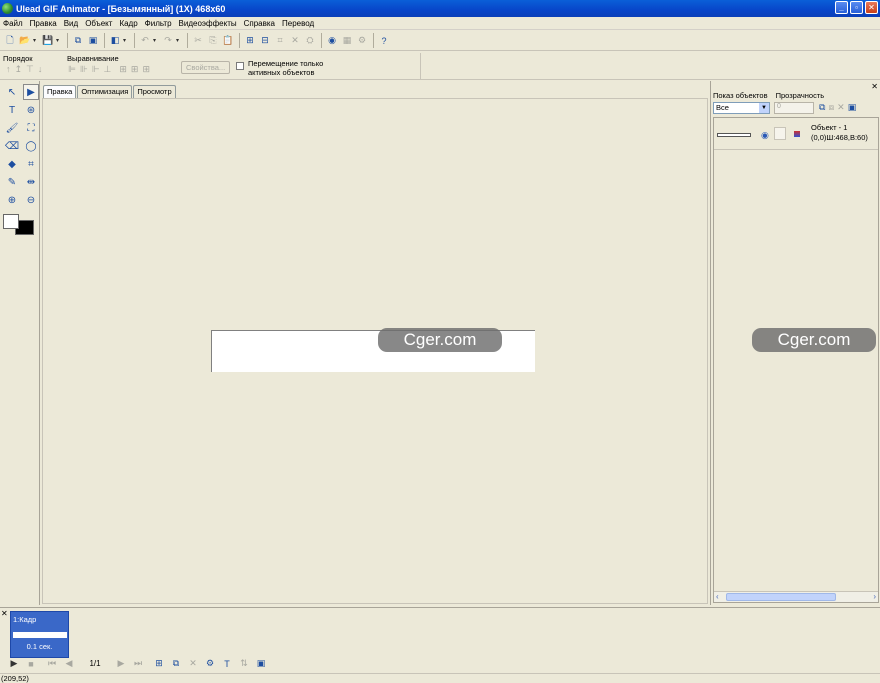  What do you see at coordinates (4, 613) in the screenshot?
I see `frame-panel-close-icon: ✕` at bounding box center [4, 613].